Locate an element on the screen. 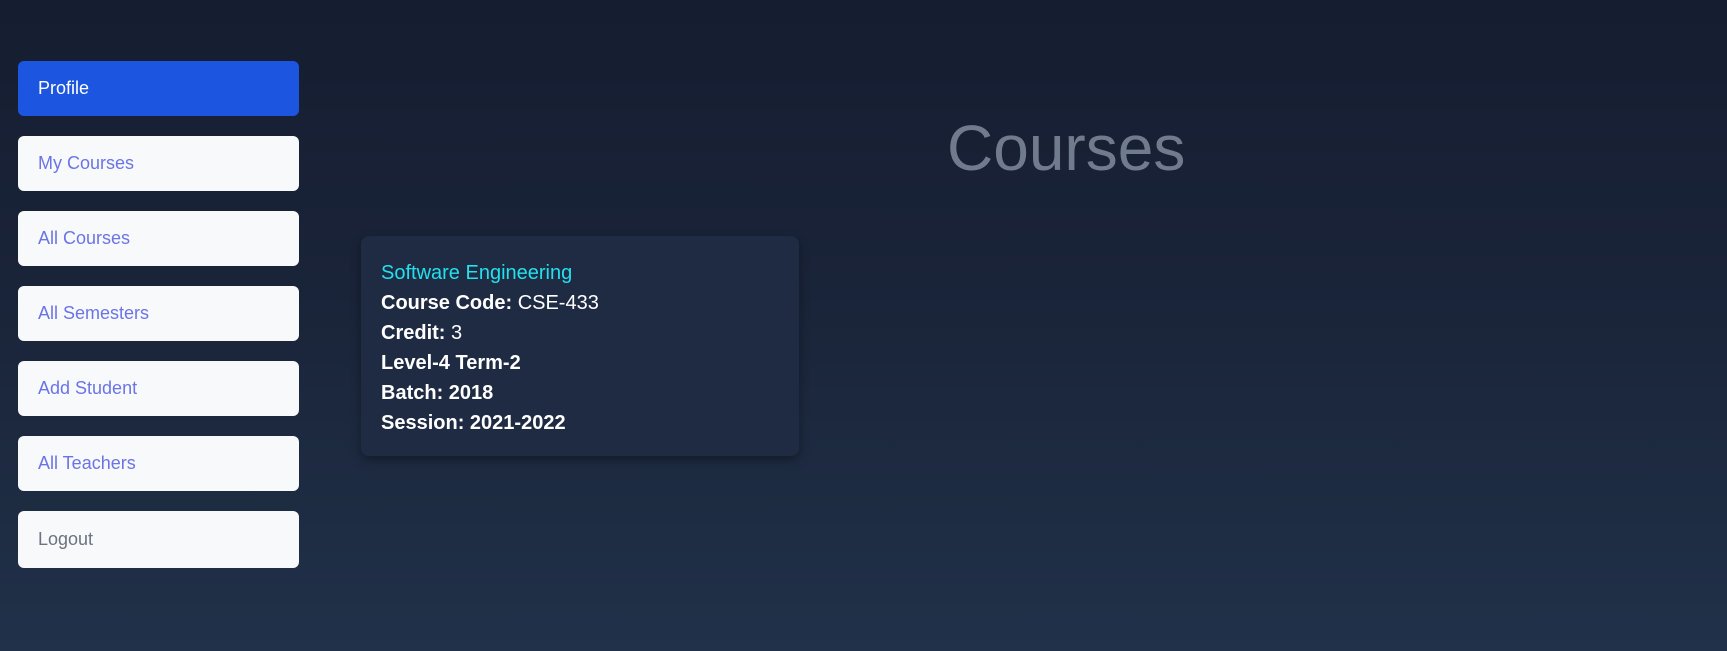 The width and height of the screenshot is (1727, 651). logout-button: Logout is located at coordinates (158, 539).